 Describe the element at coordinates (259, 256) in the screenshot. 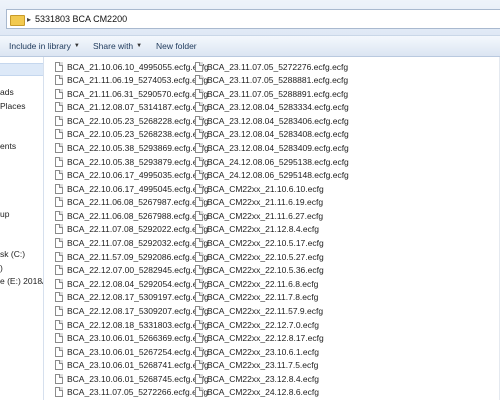

I see `file-item: BCA_CM22xx_22.10.5.27.ecfg` at that location.